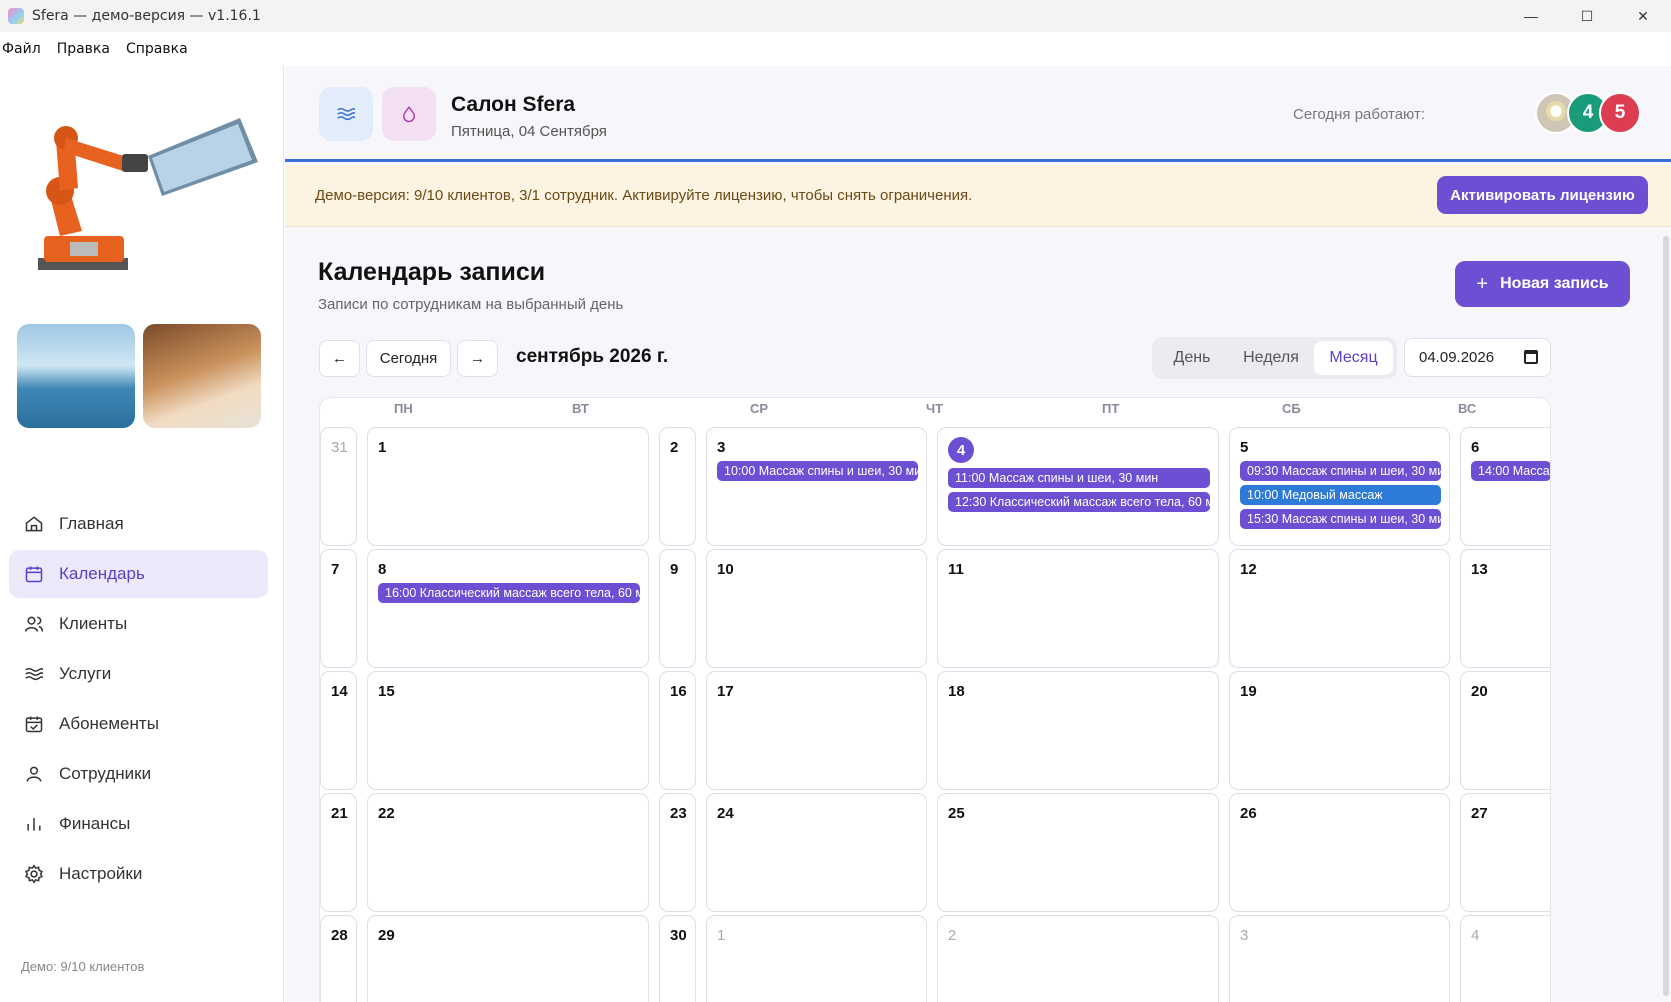  Describe the element at coordinates (138, 624) in the screenshot. I see `sidebar-item-clients: Клиенты` at that location.